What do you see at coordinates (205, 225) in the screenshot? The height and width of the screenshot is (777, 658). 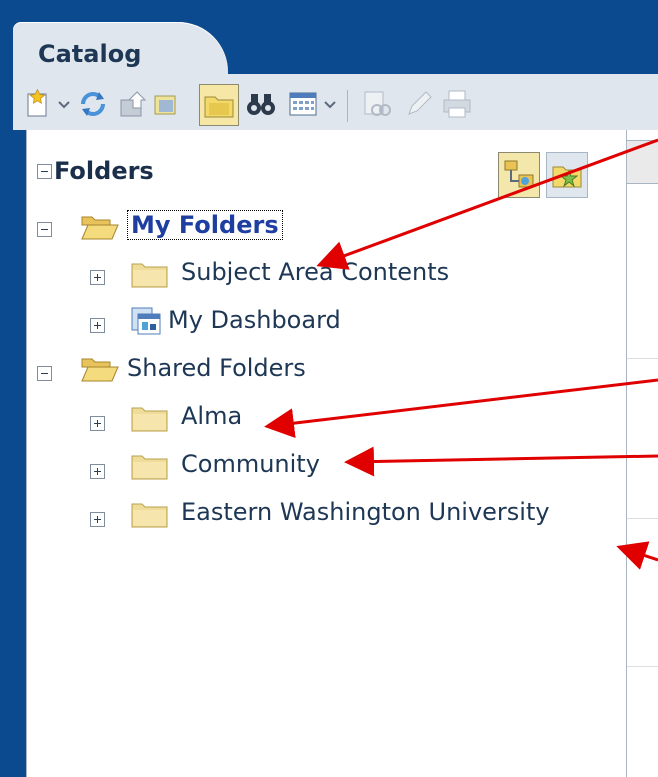 I see `tree-item-label: My Folders` at bounding box center [205, 225].